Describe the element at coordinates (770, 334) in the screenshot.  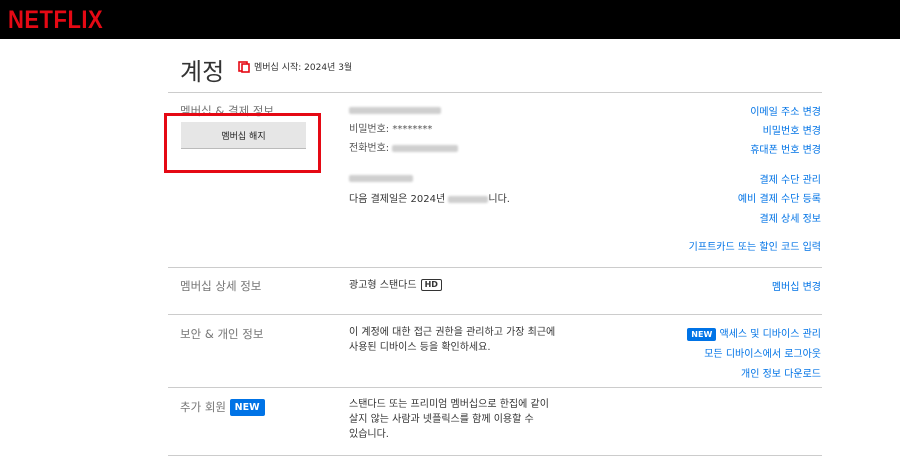
I see `manage-access-text: 액세스 및 디바이스 관리` at that location.